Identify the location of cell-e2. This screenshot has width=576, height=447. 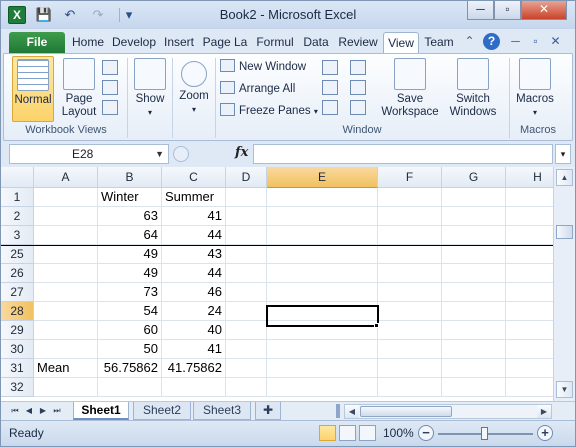
(322, 216).